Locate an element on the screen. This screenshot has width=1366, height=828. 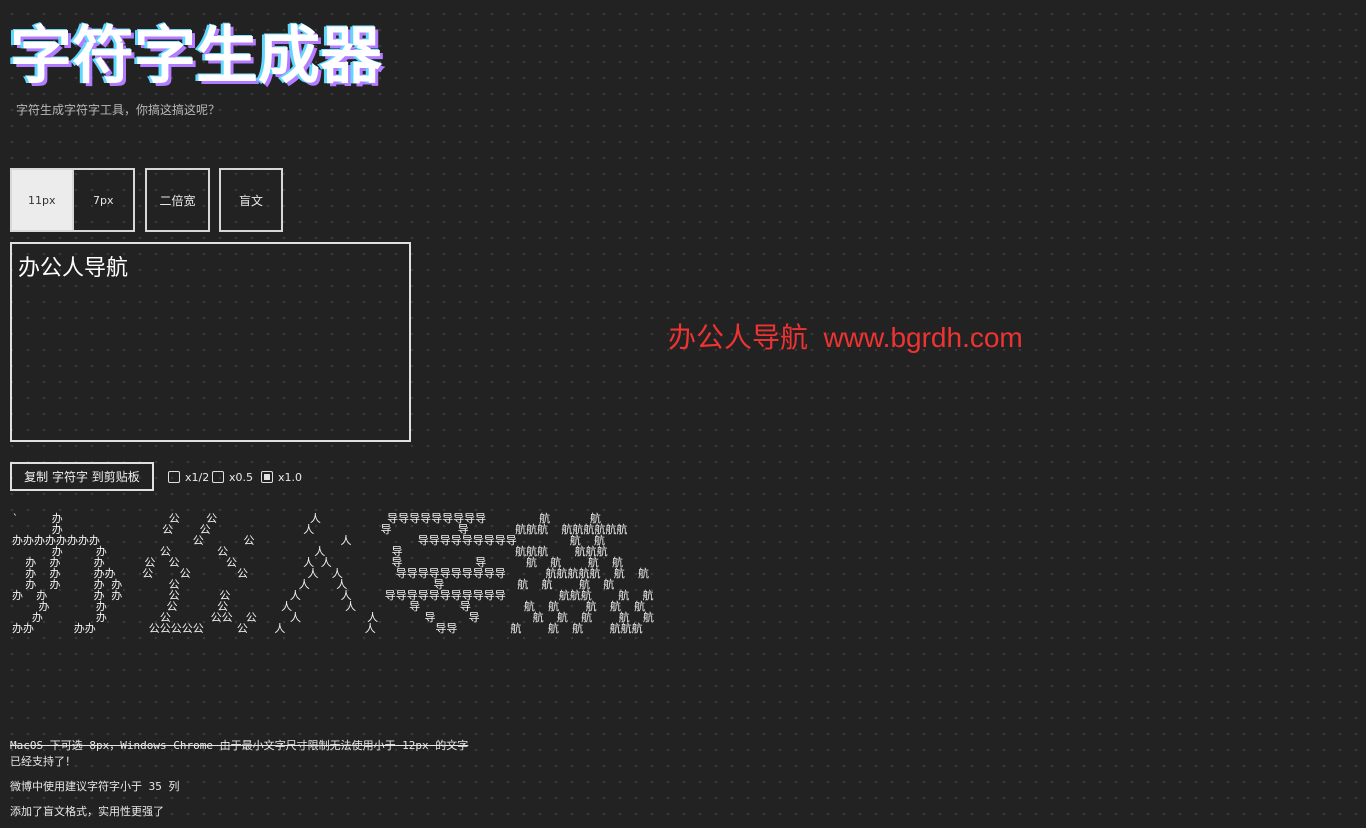
double-width-button: 二倍宽 is located at coordinates (177, 200).